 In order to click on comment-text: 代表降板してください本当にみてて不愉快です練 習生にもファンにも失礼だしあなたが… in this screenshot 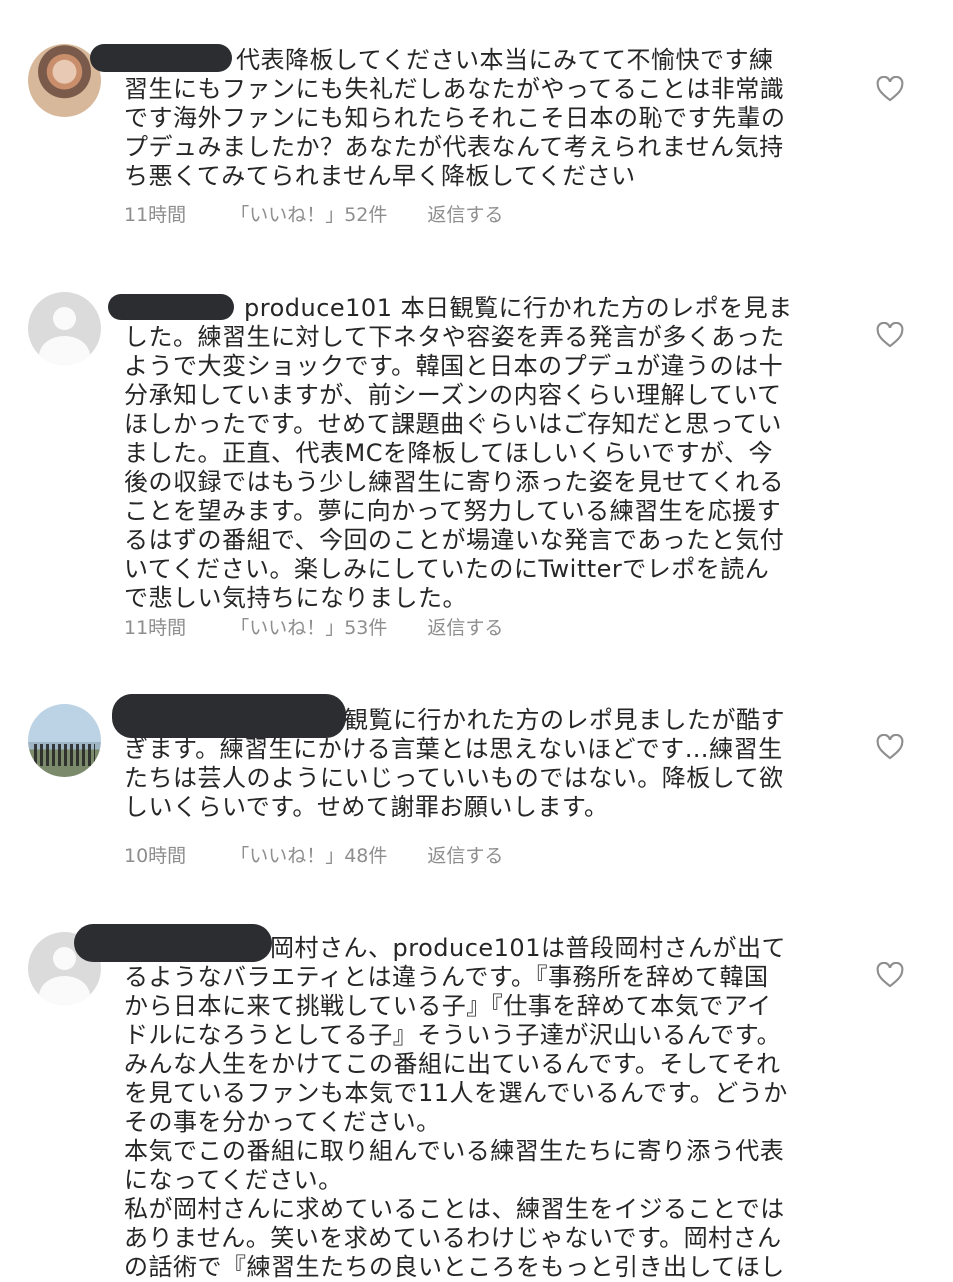, I will do `click(455, 118)`.